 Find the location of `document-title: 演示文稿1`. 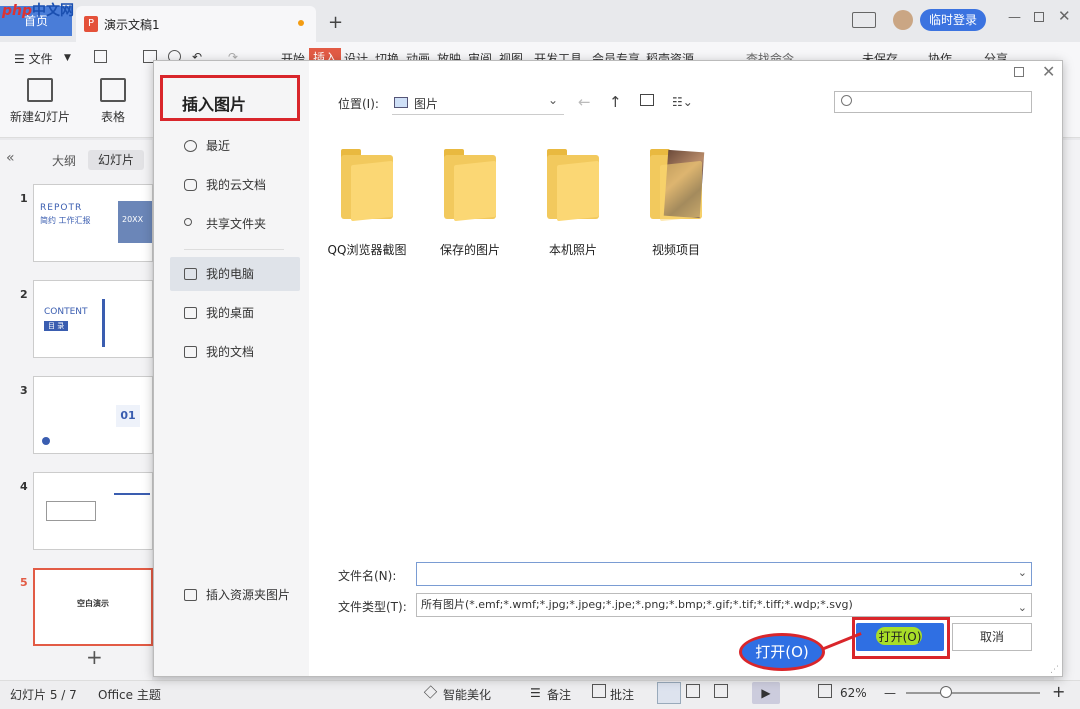

document-title: 演示文稿1 is located at coordinates (132, 25).